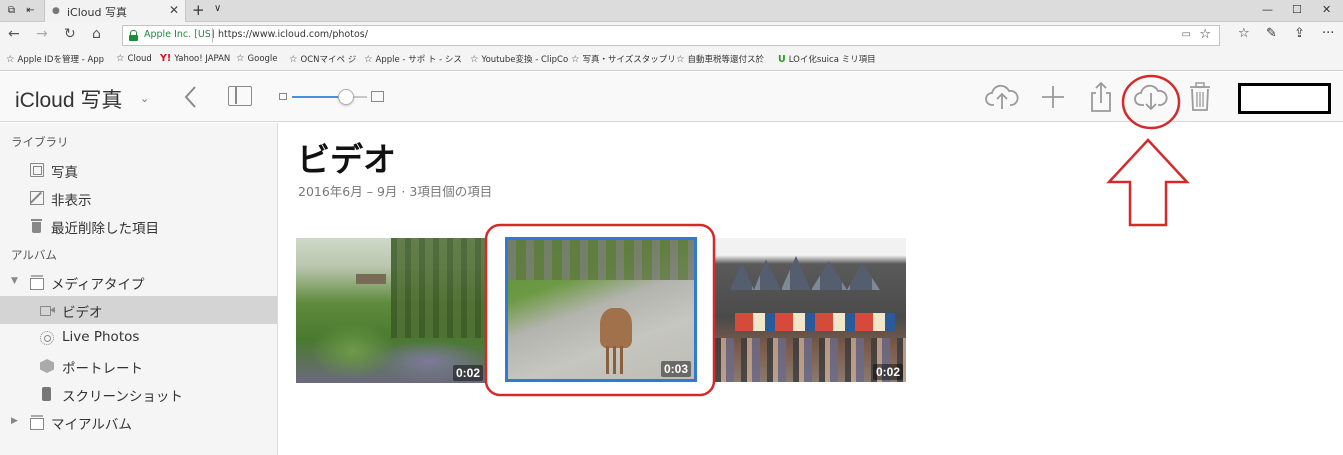 This screenshot has height=455, width=1343. I want to click on sidebar-item-videos: ビデオ, so click(138, 310).